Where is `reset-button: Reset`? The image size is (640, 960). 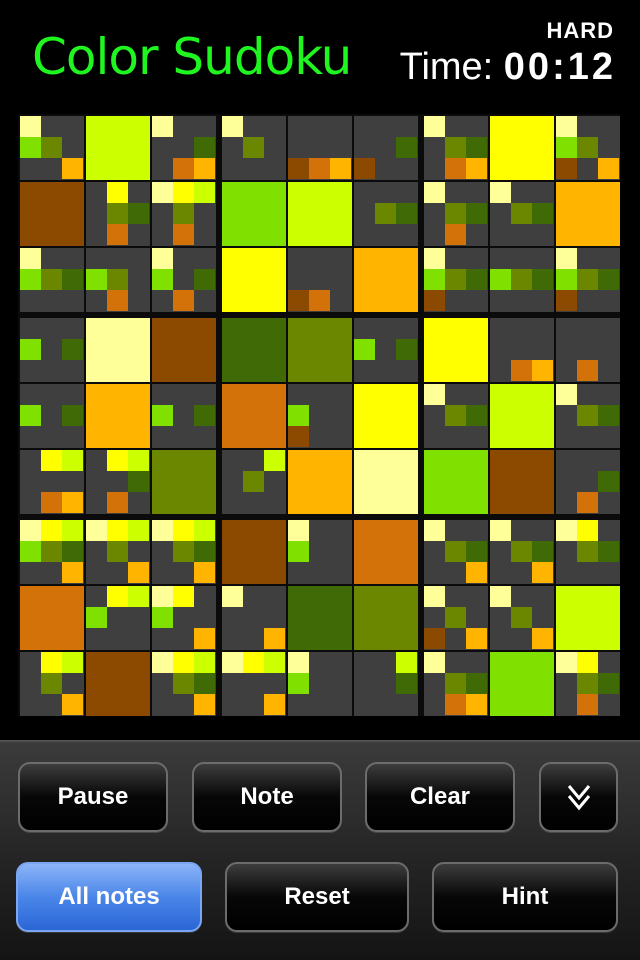
reset-button: Reset is located at coordinates (317, 897).